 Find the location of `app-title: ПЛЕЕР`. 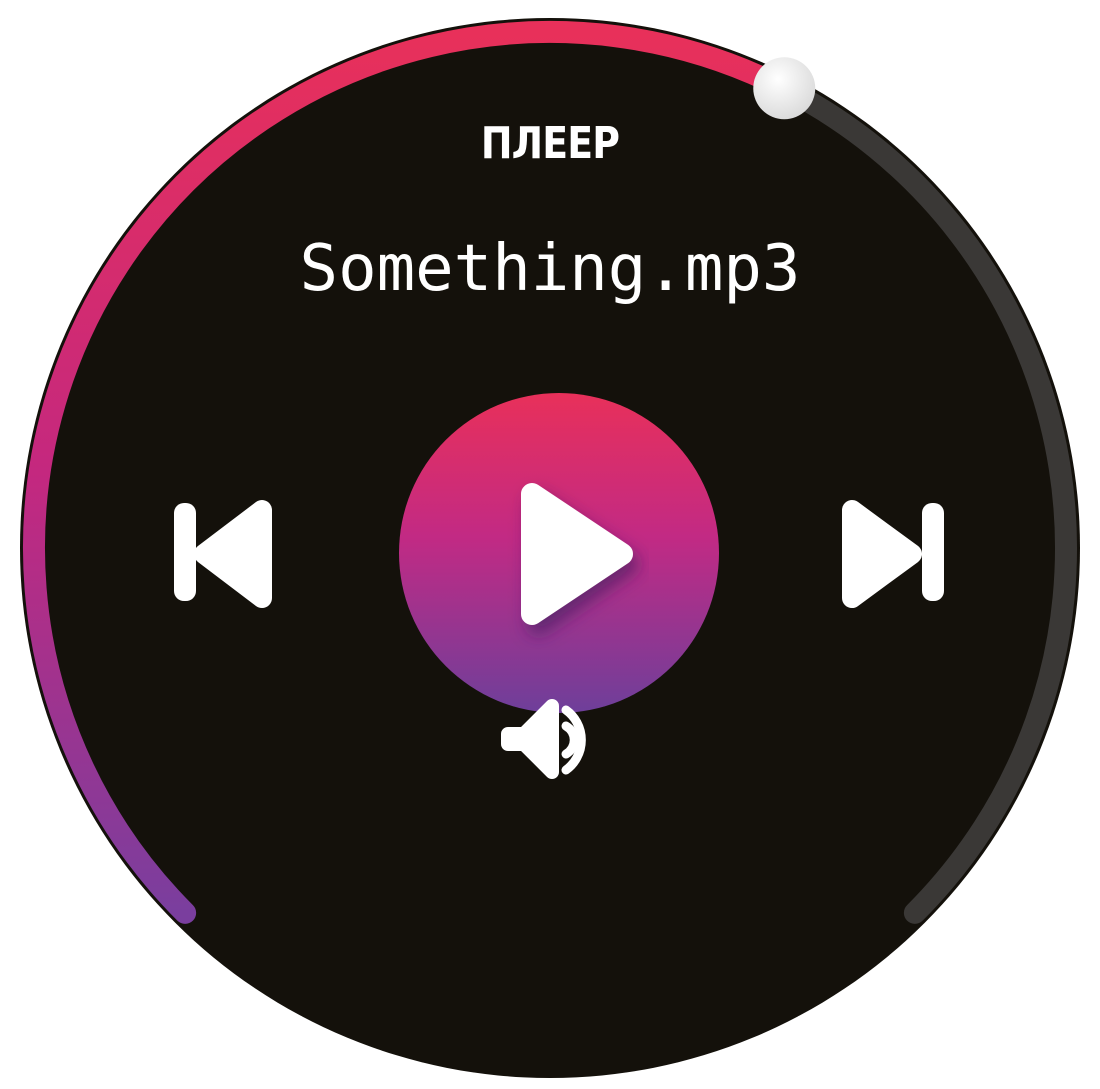

app-title: ПЛЕЕР is located at coordinates (550, 143).